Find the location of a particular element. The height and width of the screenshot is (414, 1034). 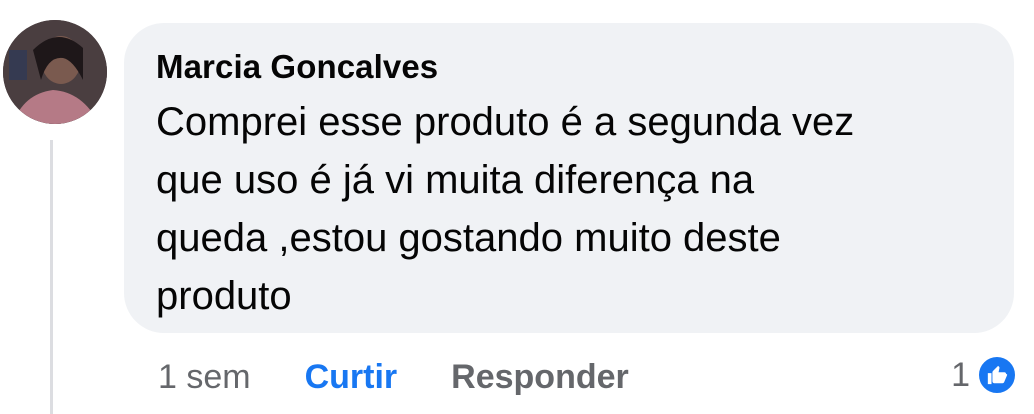

comment-actions: 1 sem Curtir Responder is located at coordinates (393, 377).